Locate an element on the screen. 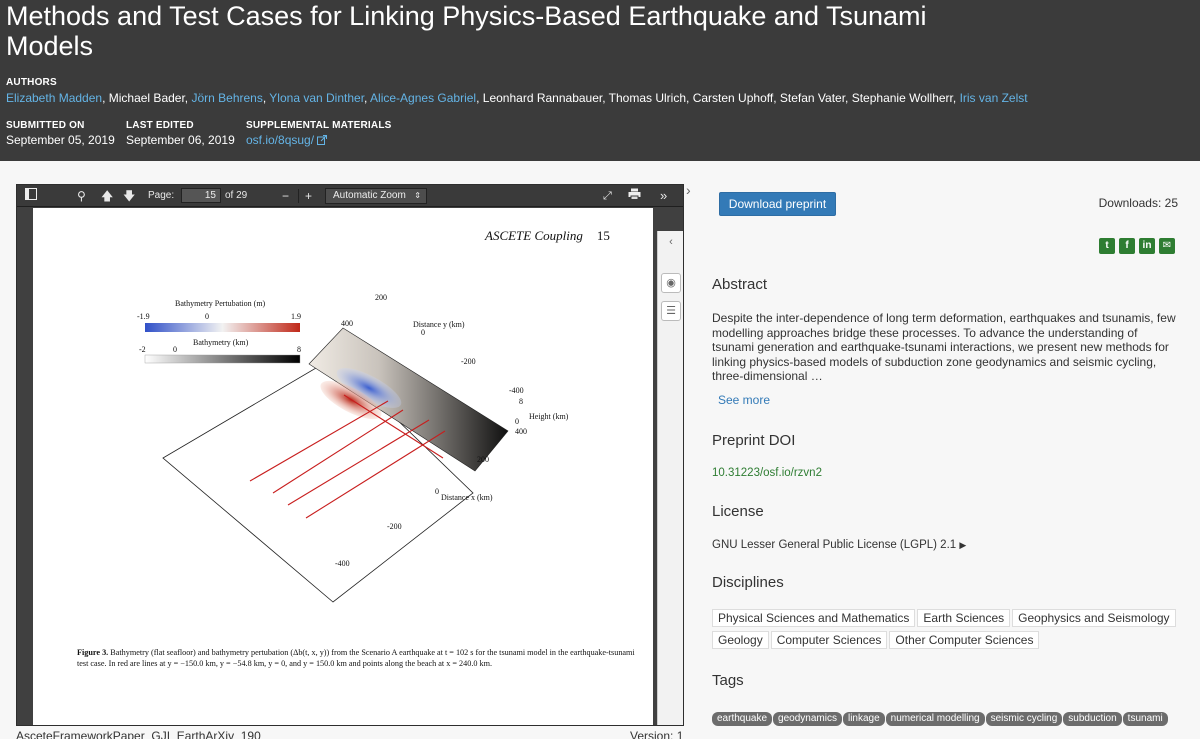  colorbar1 is located at coordinates (222, 327).